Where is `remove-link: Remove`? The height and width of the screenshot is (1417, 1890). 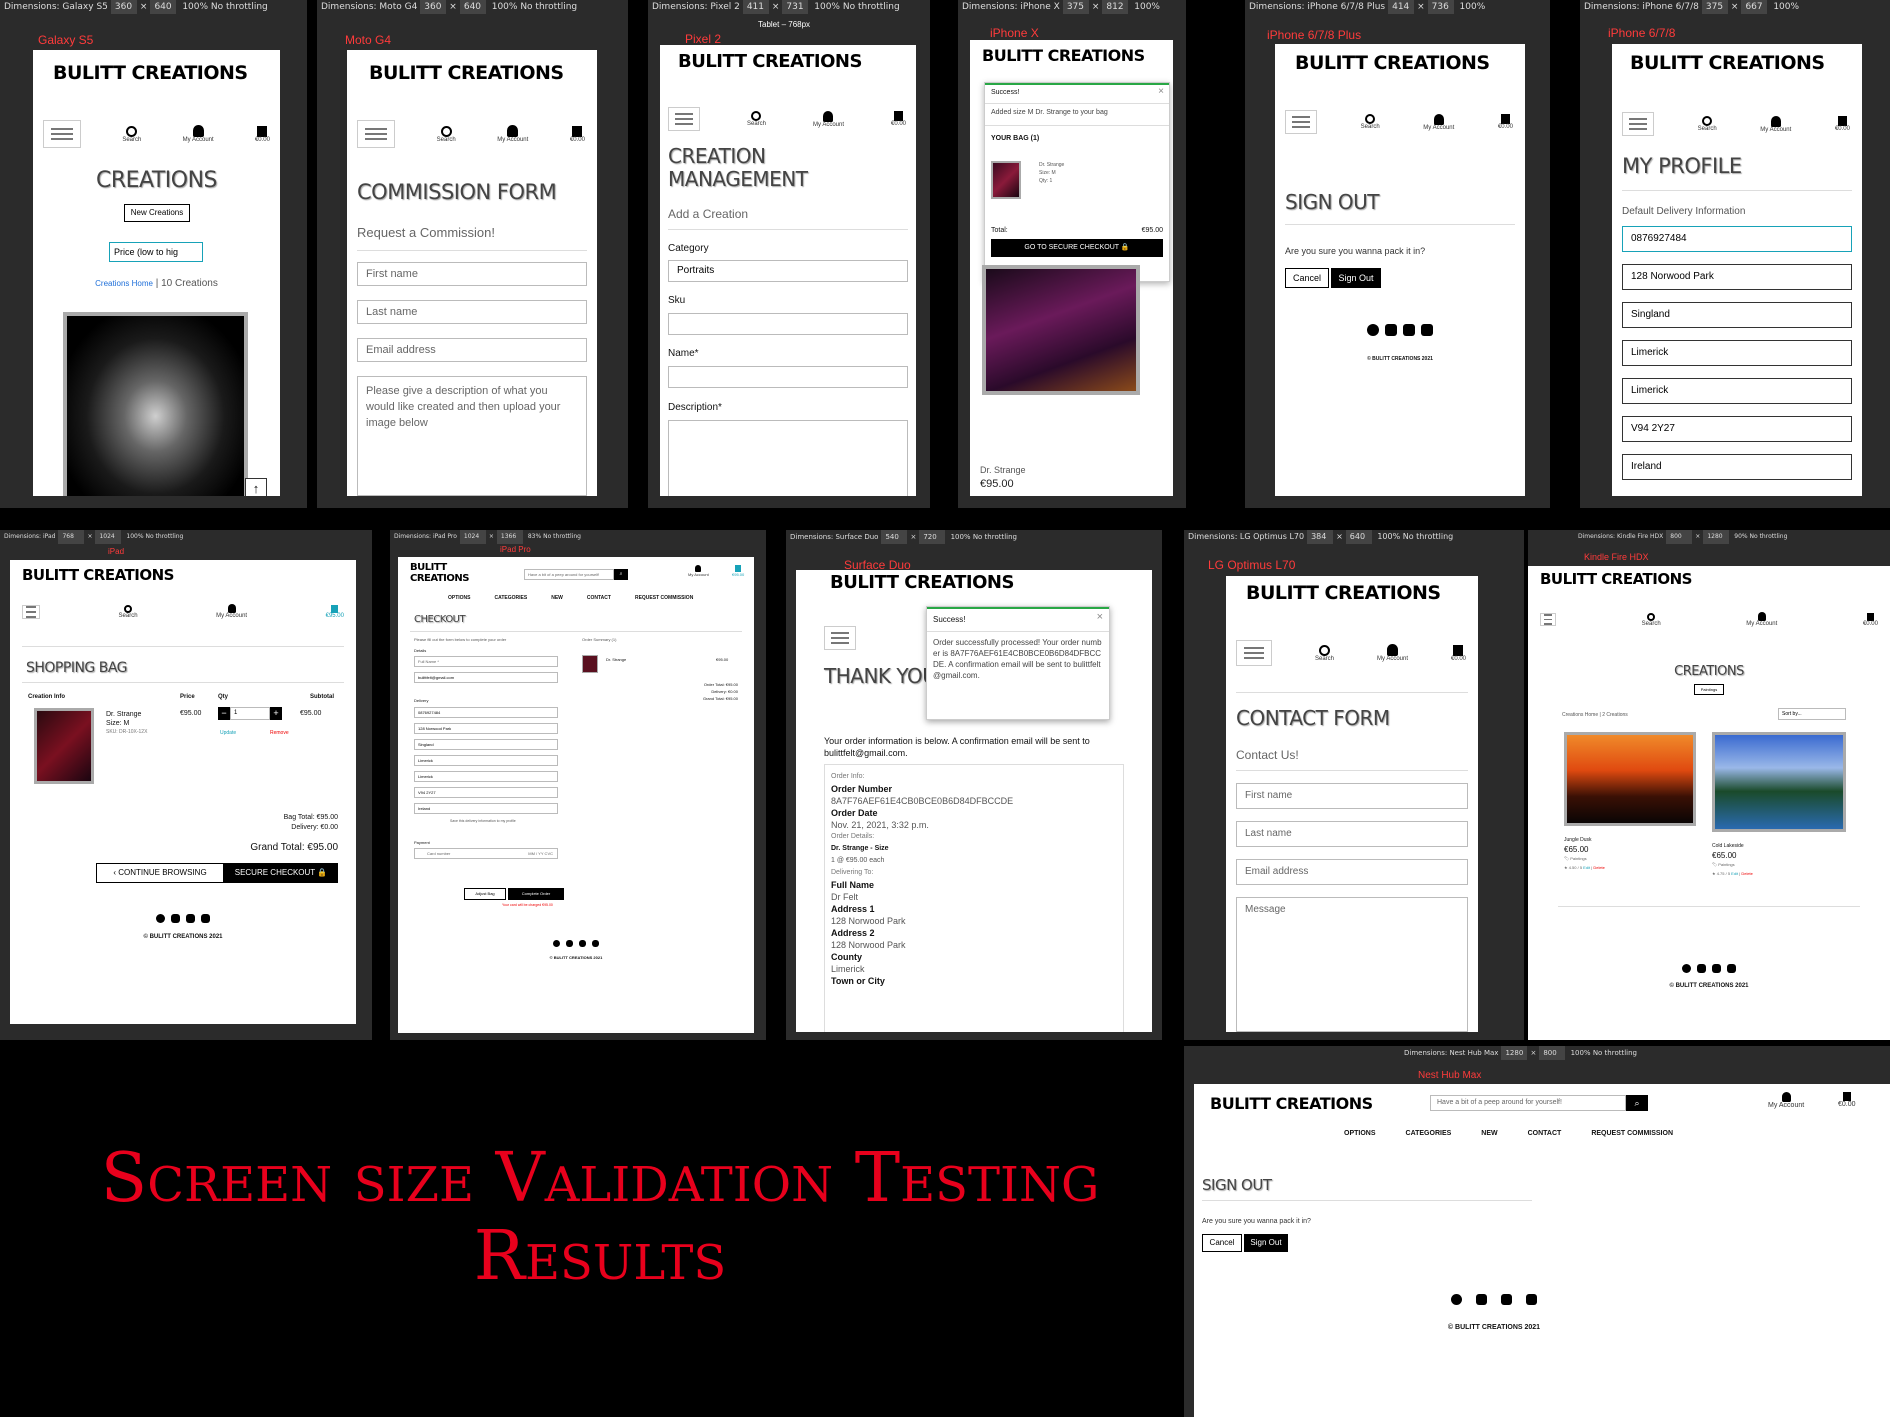
remove-link: Remove is located at coordinates (279, 733).